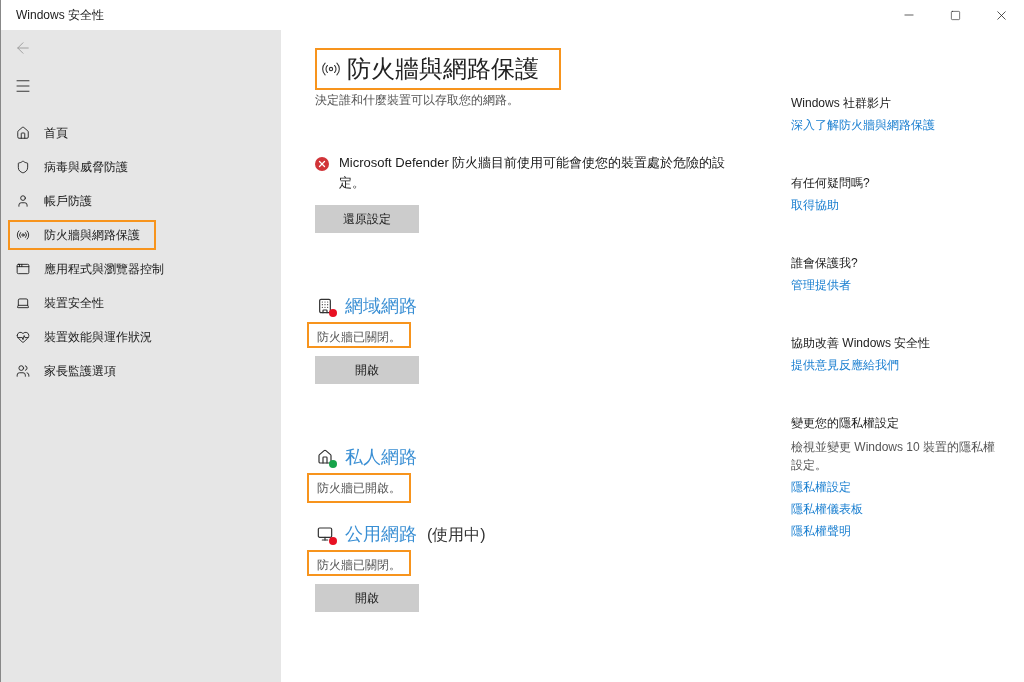 This screenshot has height=682, width=1024. I want to click on people-icon, so click(23, 371).